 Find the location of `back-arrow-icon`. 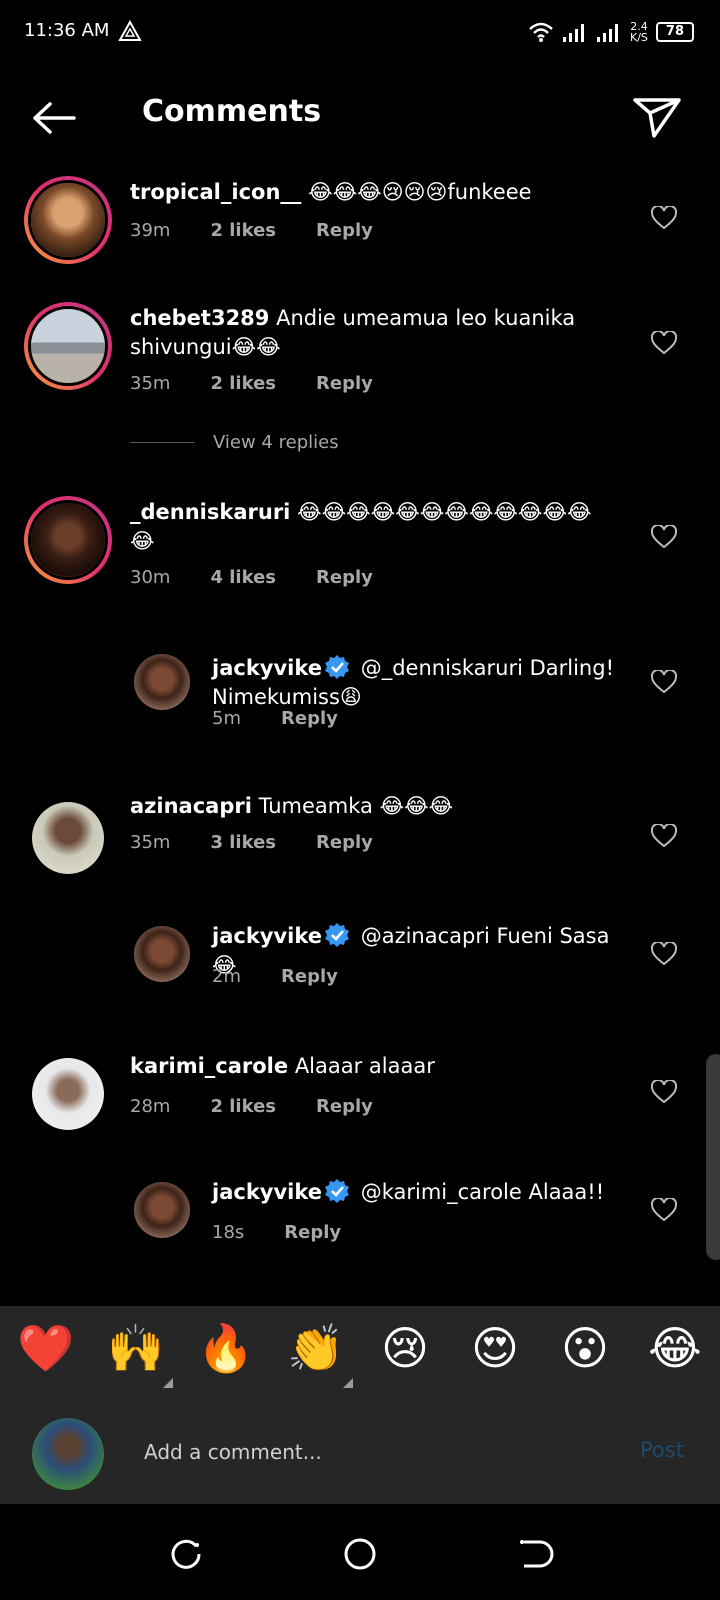

back-arrow-icon is located at coordinates (54, 118).